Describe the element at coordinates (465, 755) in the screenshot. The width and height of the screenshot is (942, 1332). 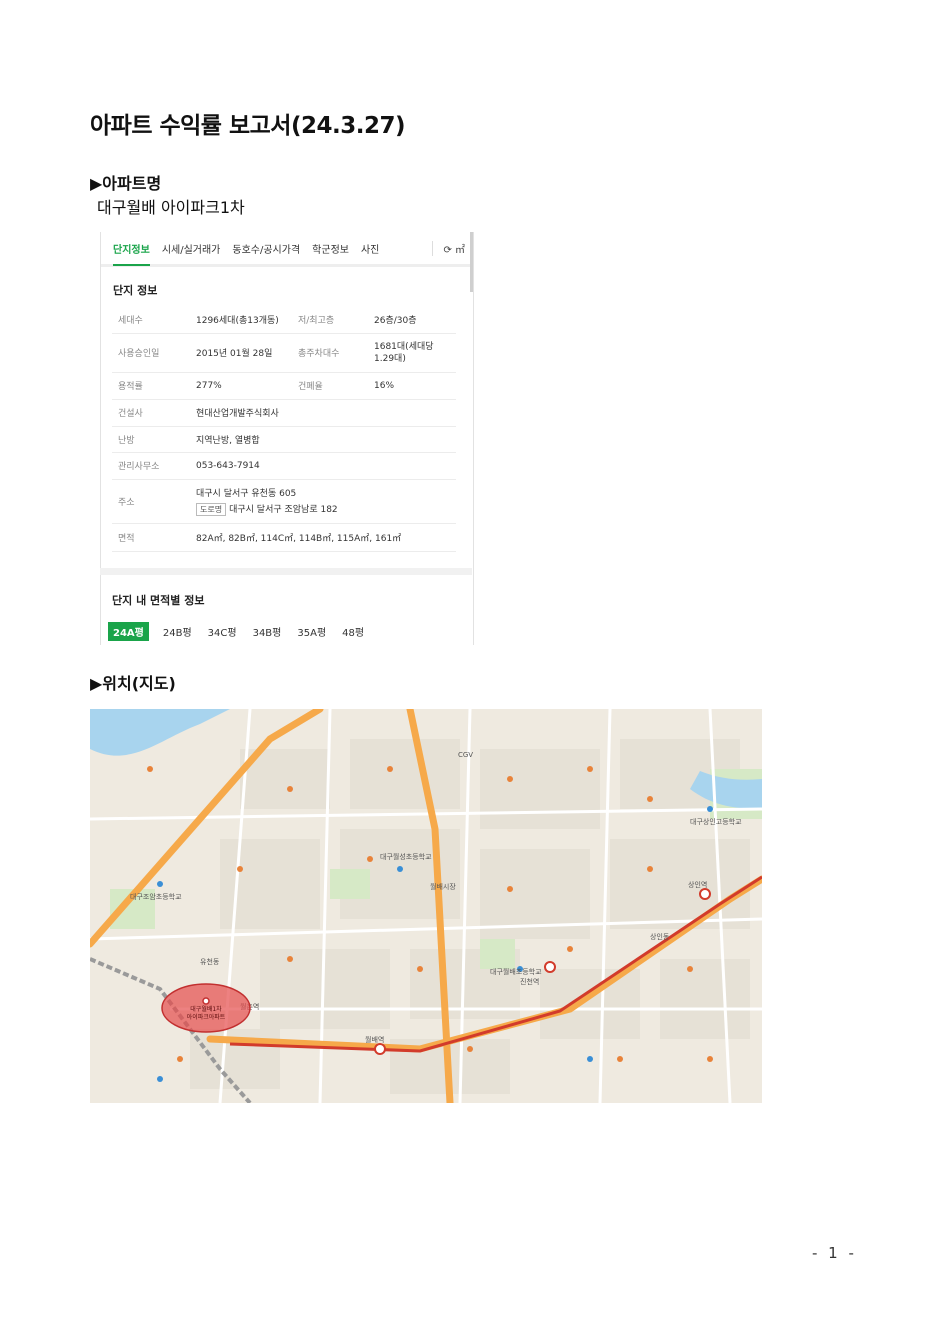
I see `map-label: CGV` at that location.